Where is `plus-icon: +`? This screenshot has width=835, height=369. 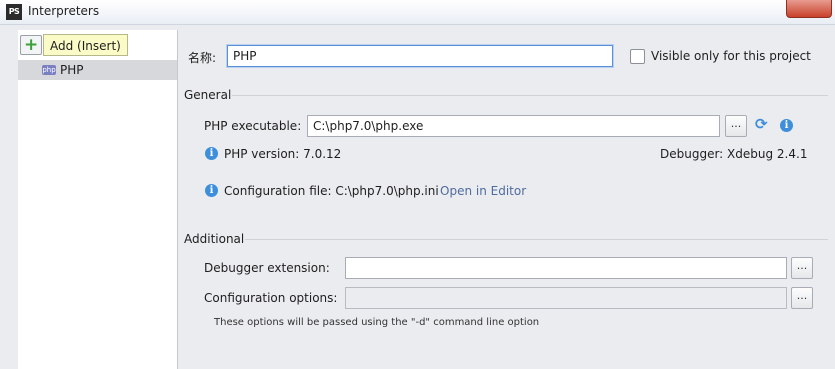 plus-icon: + is located at coordinates (31, 45).